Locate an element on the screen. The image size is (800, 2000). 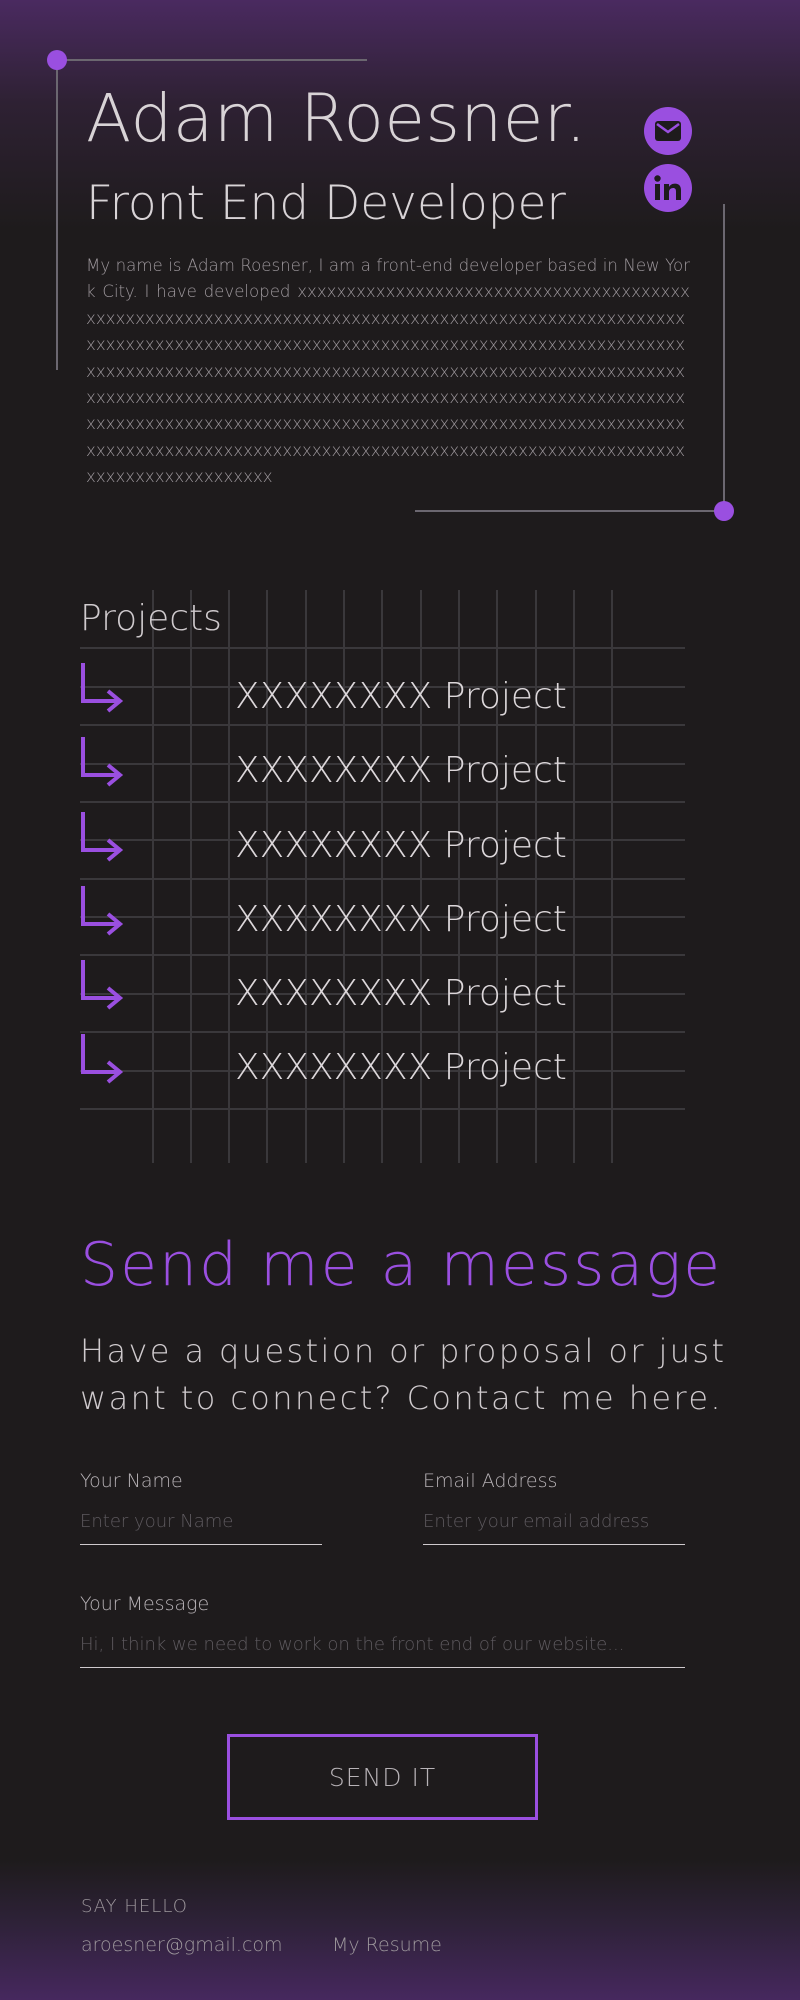
hero-name: Adam Roesner. is located at coordinates (336, 118).